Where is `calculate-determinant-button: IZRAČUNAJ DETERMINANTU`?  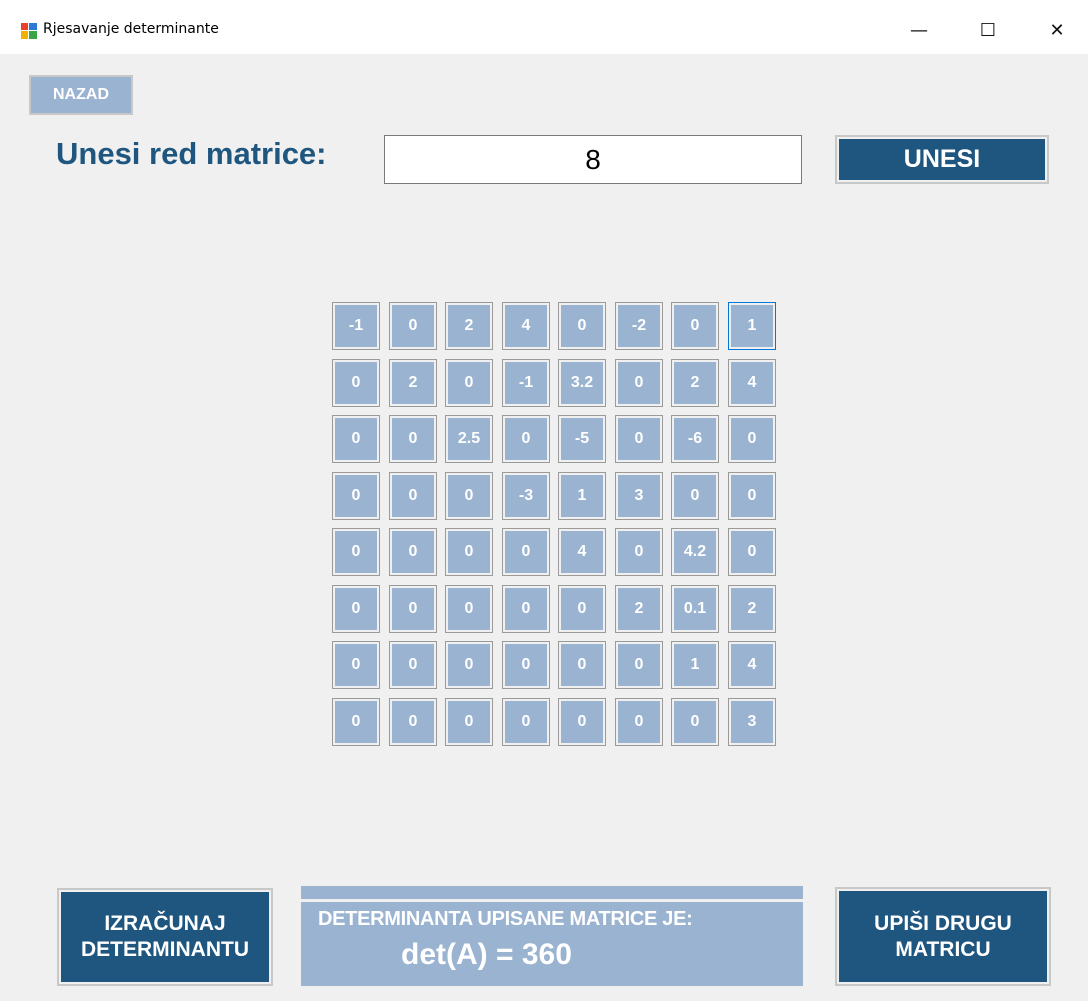
calculate-determinant-button: IZRAČUNAJ DETERMINANTU is located at coordinates (165, 937).